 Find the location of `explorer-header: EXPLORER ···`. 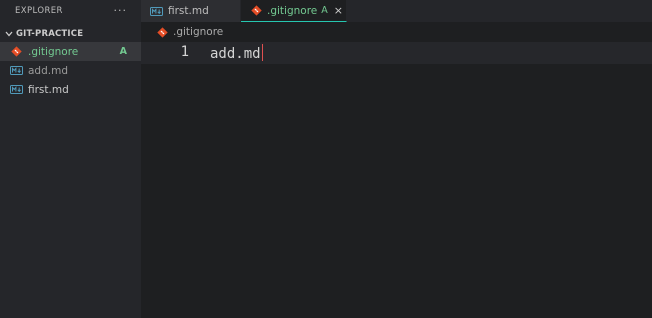

explorer-header: EXPLORER ··· is located at coordinates (70, 10).